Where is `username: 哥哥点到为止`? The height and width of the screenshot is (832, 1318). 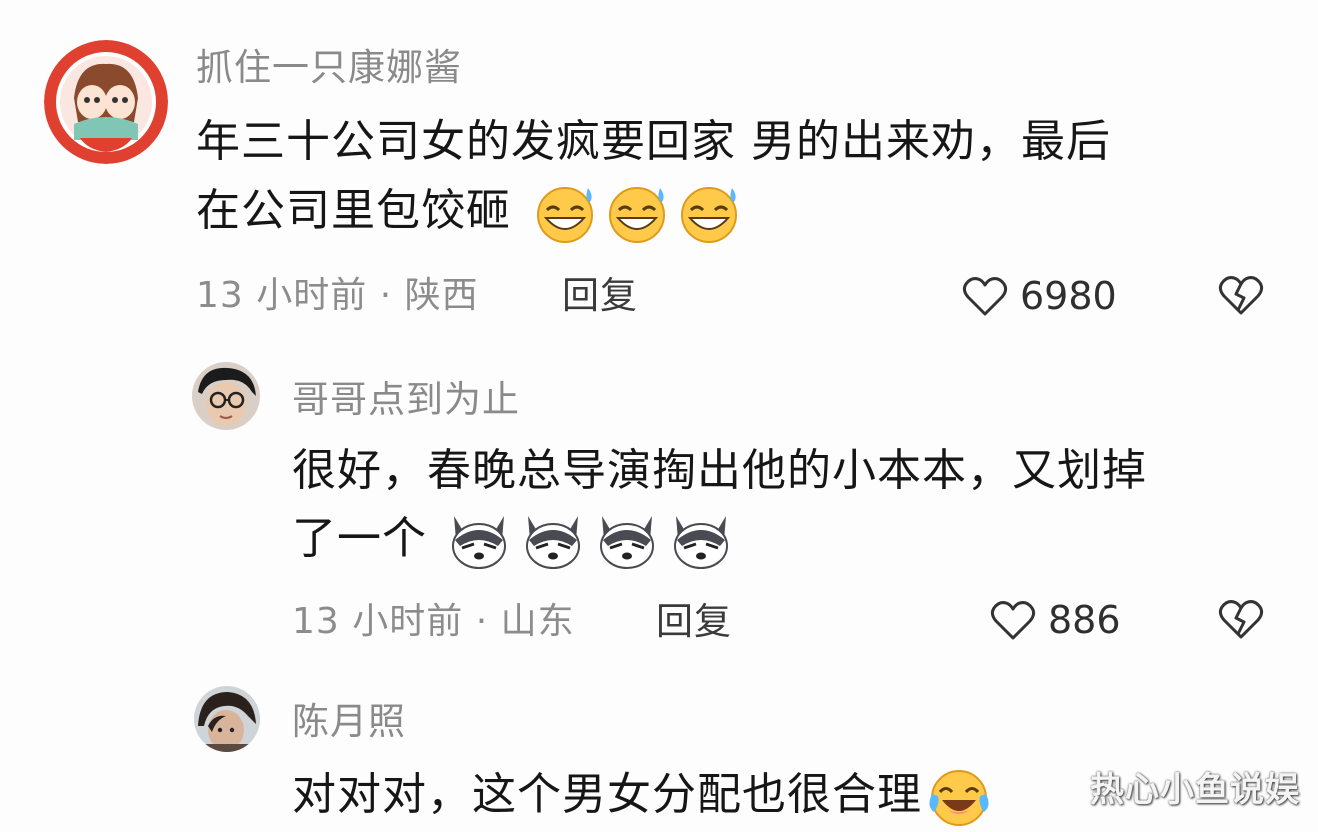
username: 哥哥点到为止 is located at coordinates (406, 400).